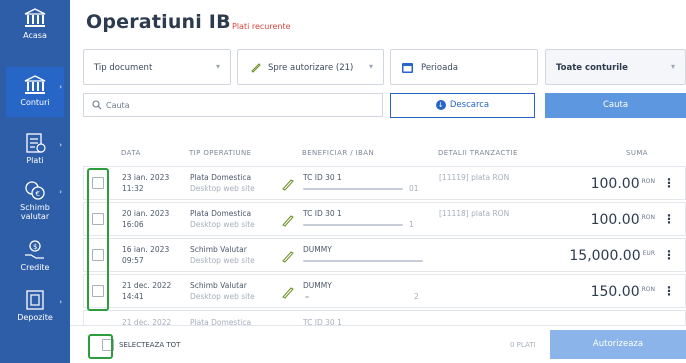 This screenshot has width=686, height=363. I want to click on row-type: Plata Domestica, so click(221, 177).